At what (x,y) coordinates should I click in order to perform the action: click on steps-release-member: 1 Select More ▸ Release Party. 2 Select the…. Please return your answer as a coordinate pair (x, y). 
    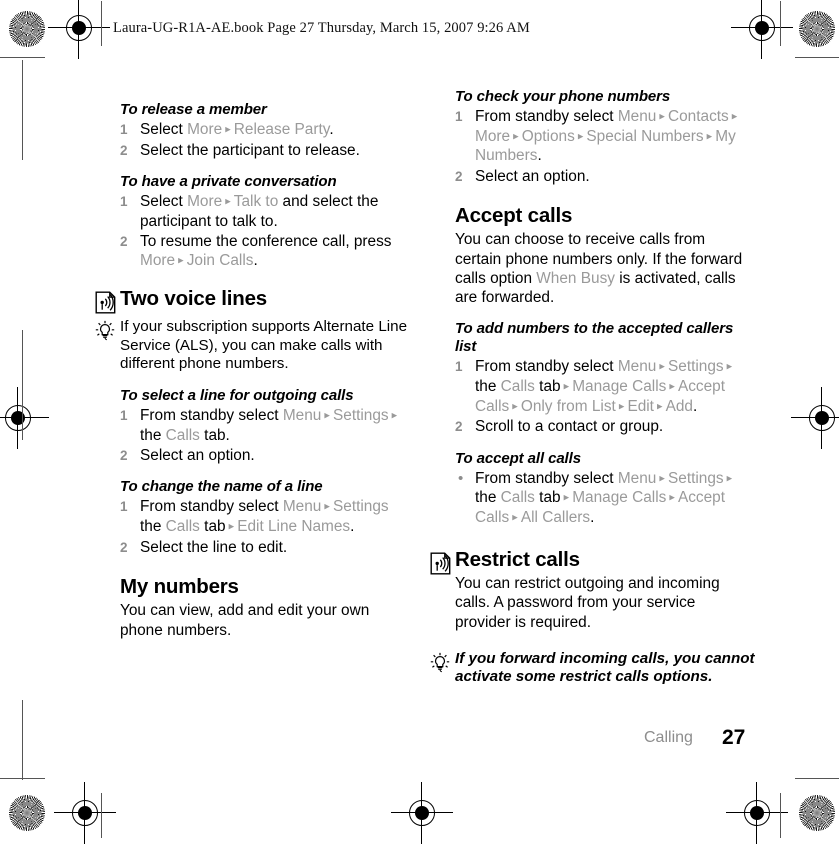
    Looking at the image, I should click on (265, 140).